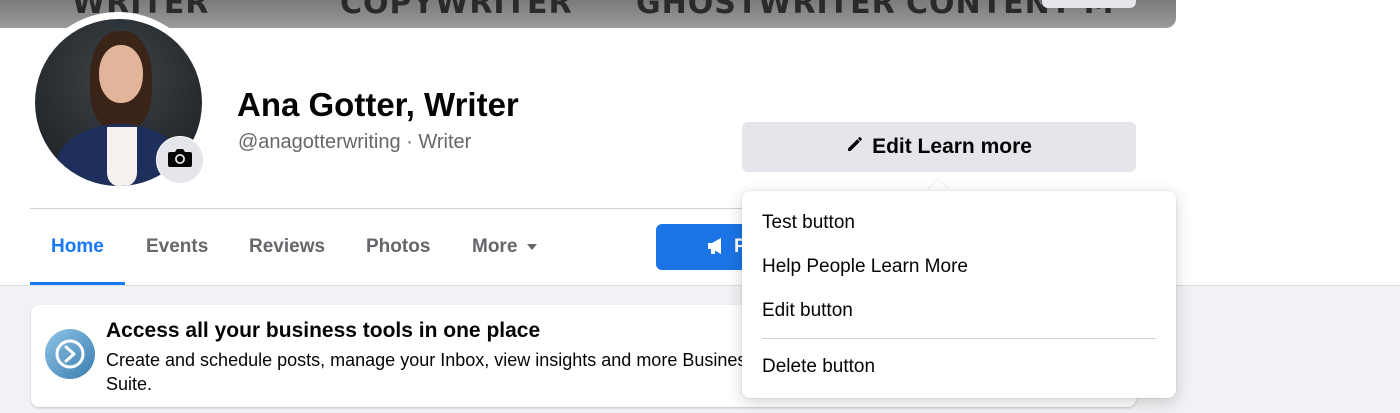 This screenshot has width=1400, height=413. Describe the element at coordinates (808, 223) in the screenshot. I see `menu-item-test-button: Test button` at that location.